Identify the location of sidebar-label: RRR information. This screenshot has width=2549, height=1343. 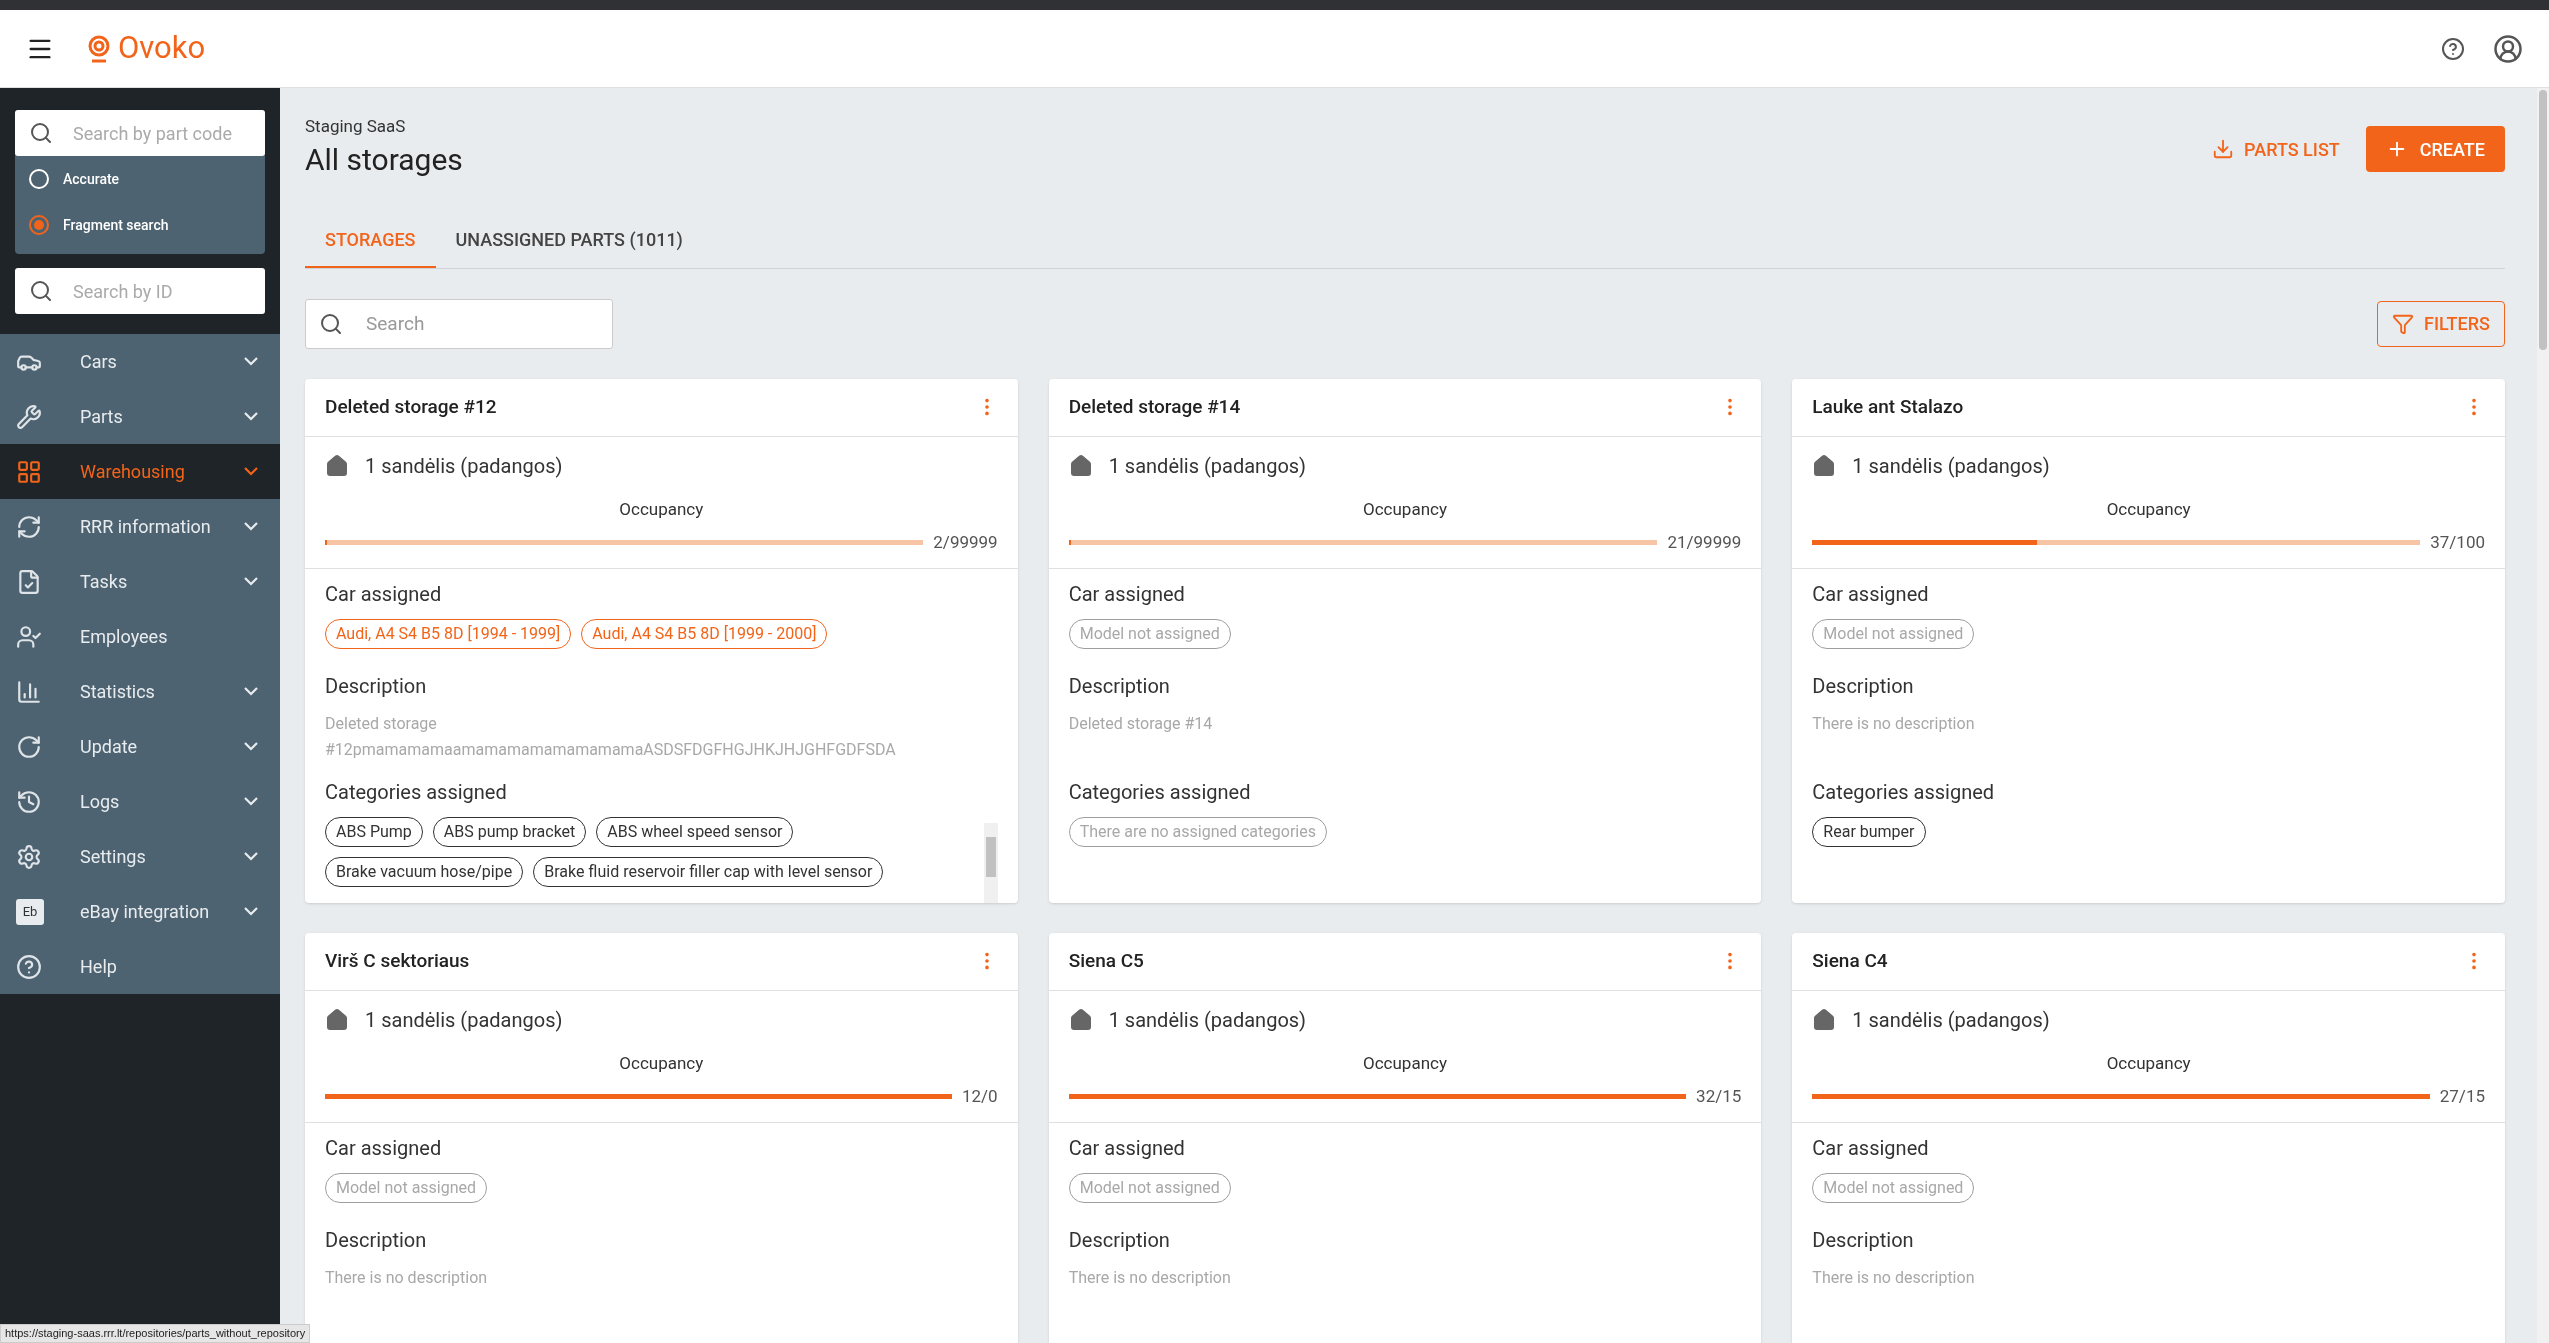
(145, 527).